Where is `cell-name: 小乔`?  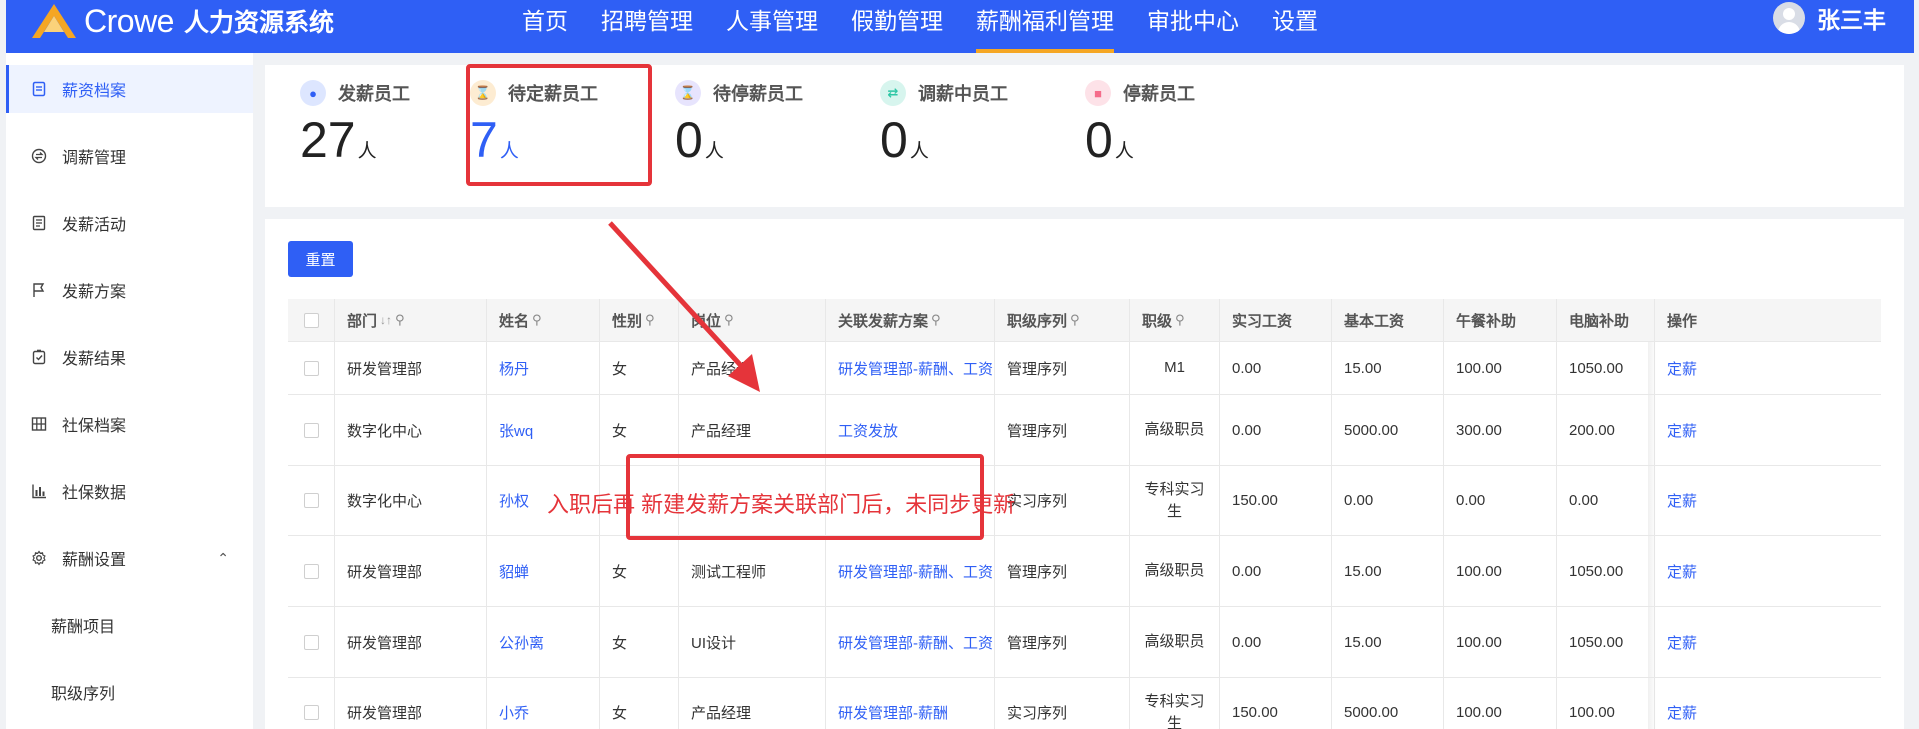
cell-name: 小乔 is located at coordinates (542, 703).